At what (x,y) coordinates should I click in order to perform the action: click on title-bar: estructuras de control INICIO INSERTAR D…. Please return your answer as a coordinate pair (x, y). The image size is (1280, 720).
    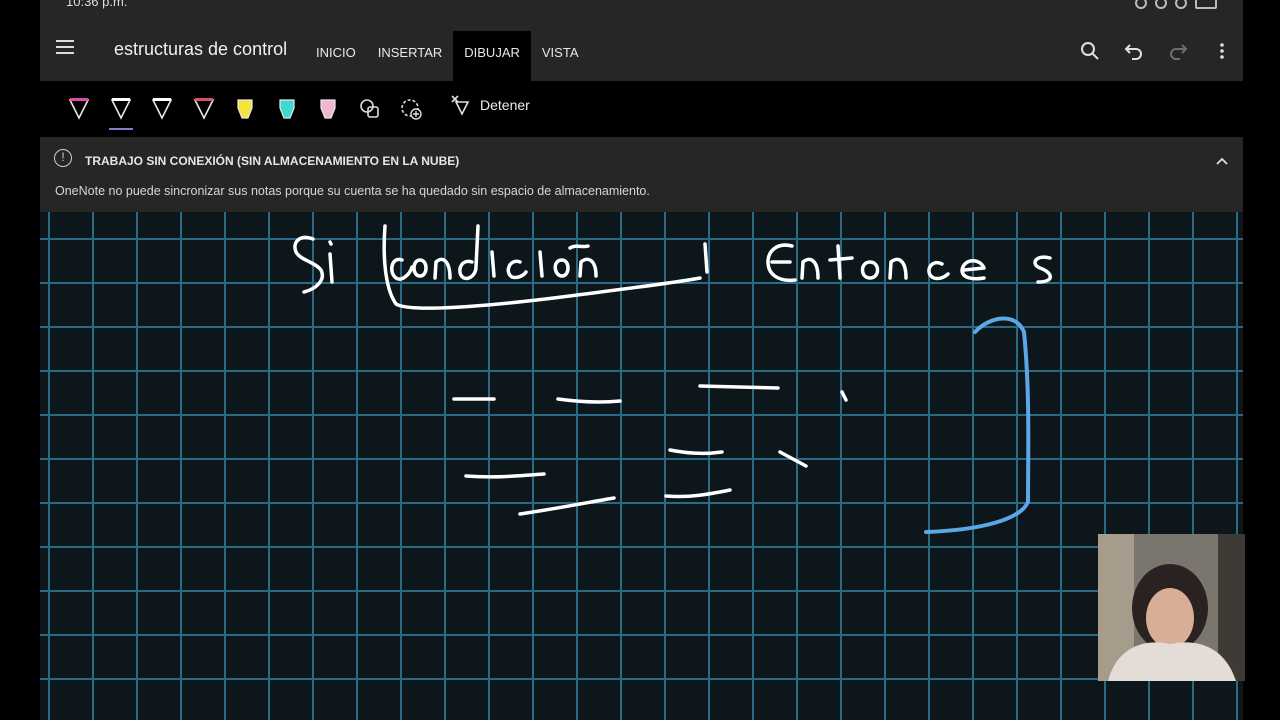
    Looking at the image, I should click on (641, 47).